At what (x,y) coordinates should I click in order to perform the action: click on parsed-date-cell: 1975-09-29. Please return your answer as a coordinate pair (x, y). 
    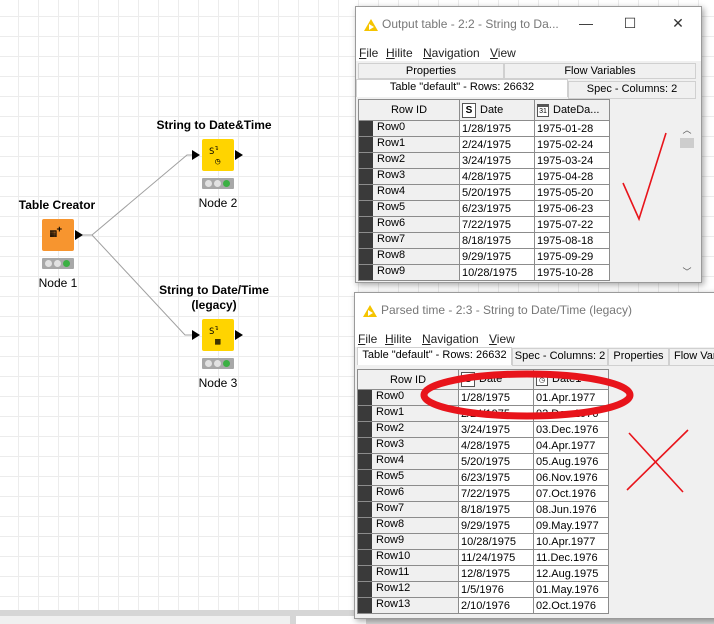
    Looking at the image, I should click on (572, 256).